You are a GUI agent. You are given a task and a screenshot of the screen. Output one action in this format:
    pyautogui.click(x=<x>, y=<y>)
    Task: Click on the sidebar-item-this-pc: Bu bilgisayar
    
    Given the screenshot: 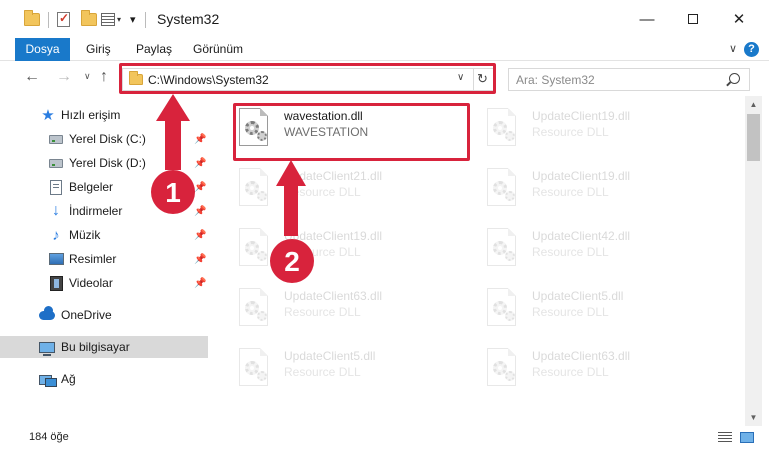 What is the action you would take?
    pyautogui.click(x=104, y=347)
    